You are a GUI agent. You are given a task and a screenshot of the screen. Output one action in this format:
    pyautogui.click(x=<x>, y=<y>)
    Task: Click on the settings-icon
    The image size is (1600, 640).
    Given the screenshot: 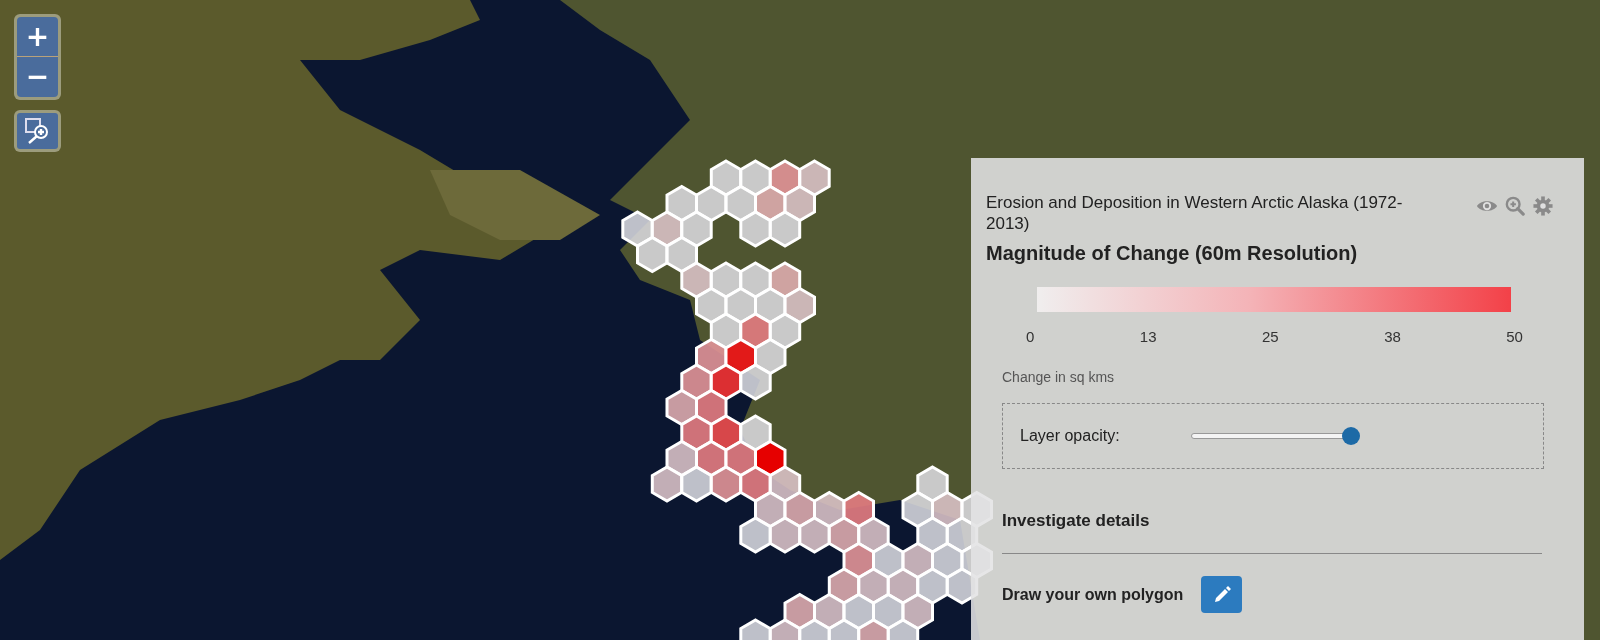 What is the action you would take?
    pyautogui.click(x=1543, y=206)
    